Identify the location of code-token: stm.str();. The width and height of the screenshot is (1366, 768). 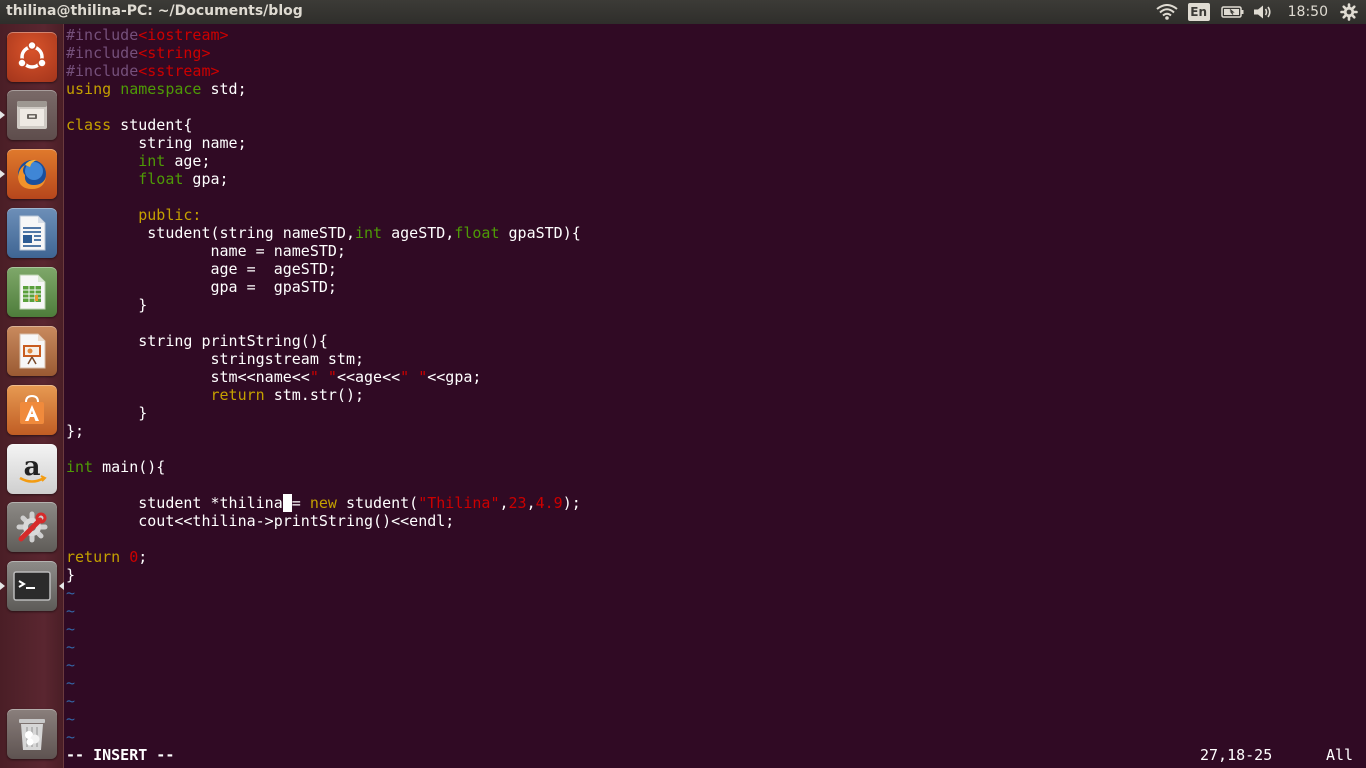
(314, 395).